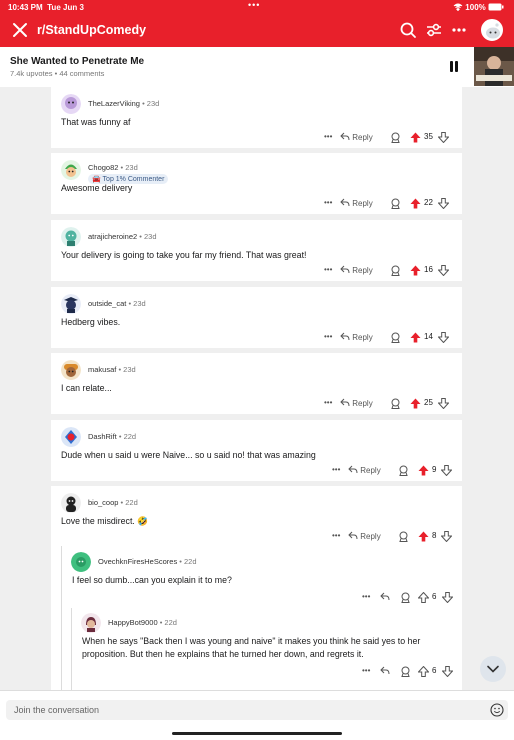 The image size is (514, 740). I want to click on emoji-icon, so click(497, 710).